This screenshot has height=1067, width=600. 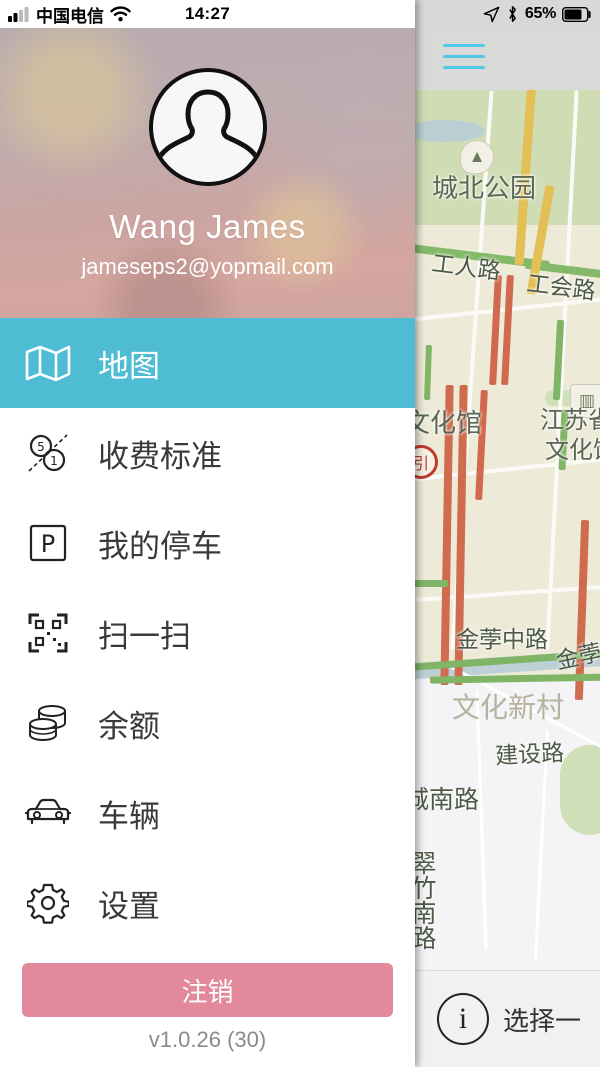 I want to click on profile-name: Wang James, so click(x=207, y=226).